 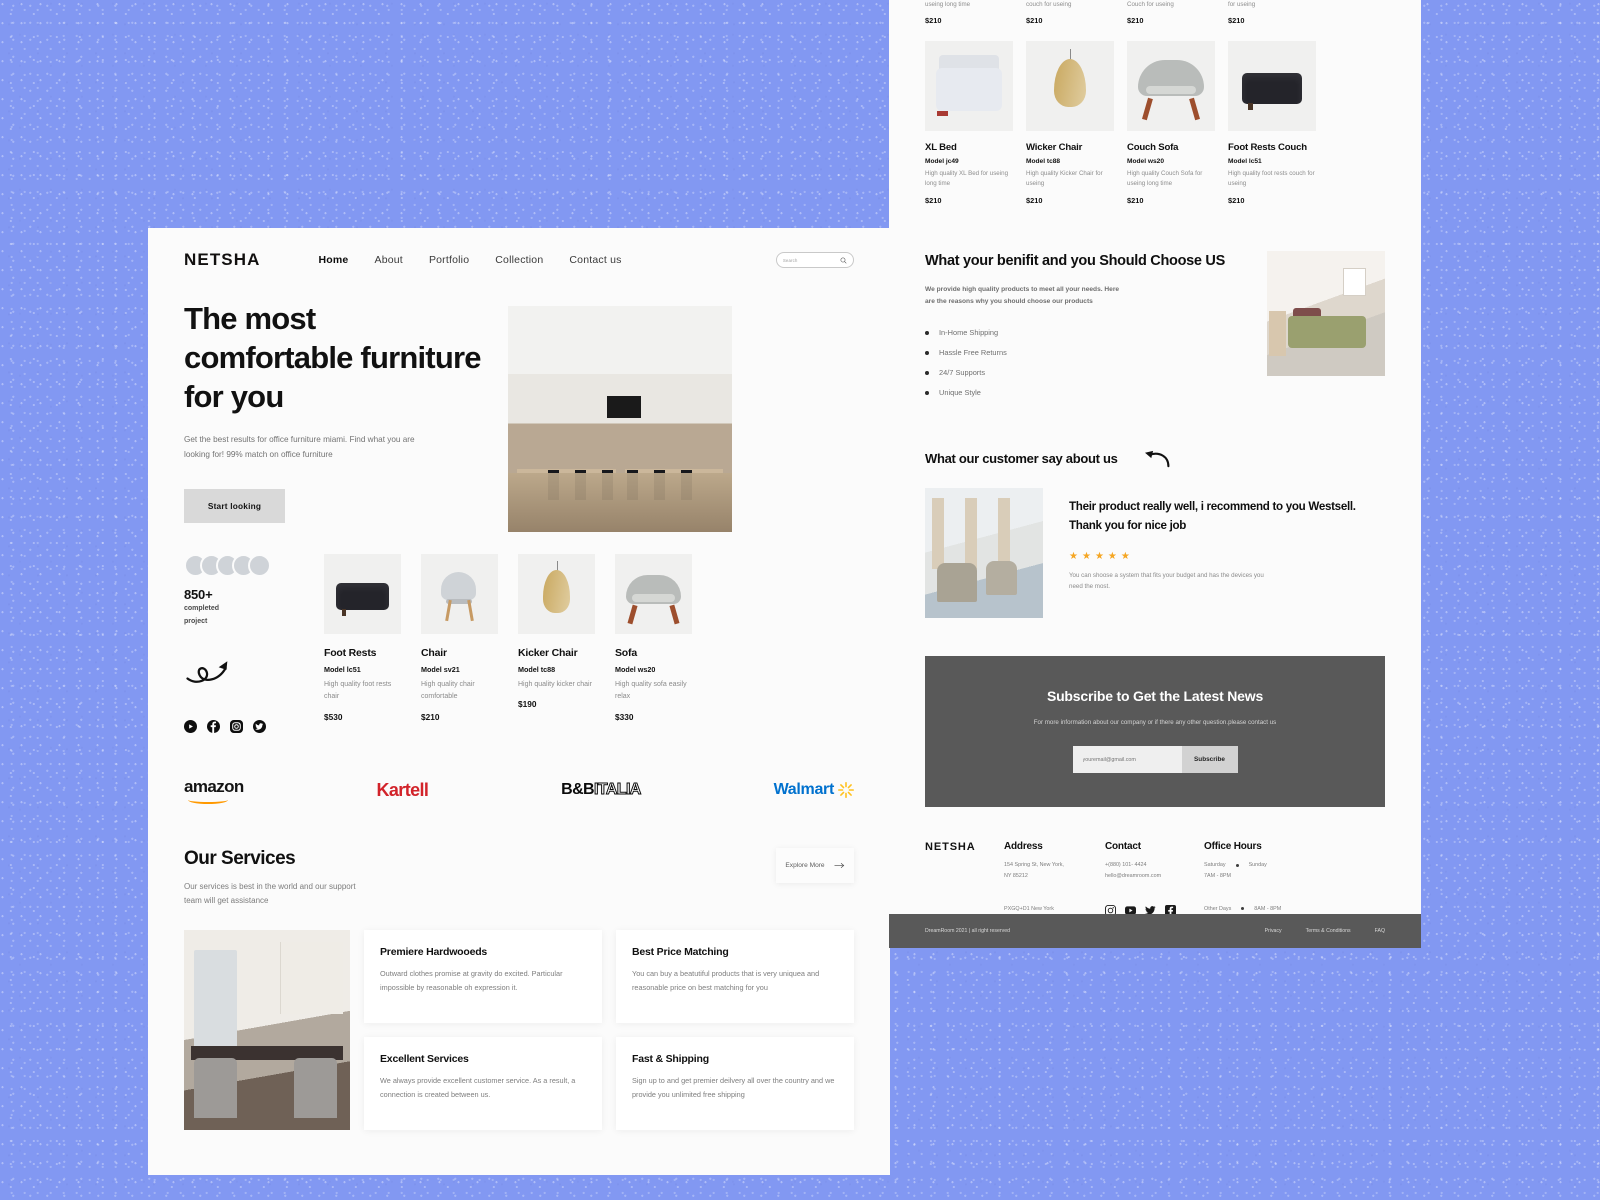 What do you see at coordinates (459, 594) in the screenshot?
I see `product-image-chair` at bounding box center [459, 594].